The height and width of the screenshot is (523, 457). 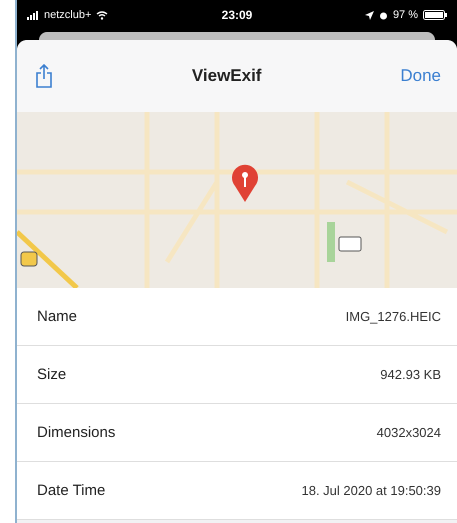 I want to click on row-label: Size, so click(x=51, y=374).